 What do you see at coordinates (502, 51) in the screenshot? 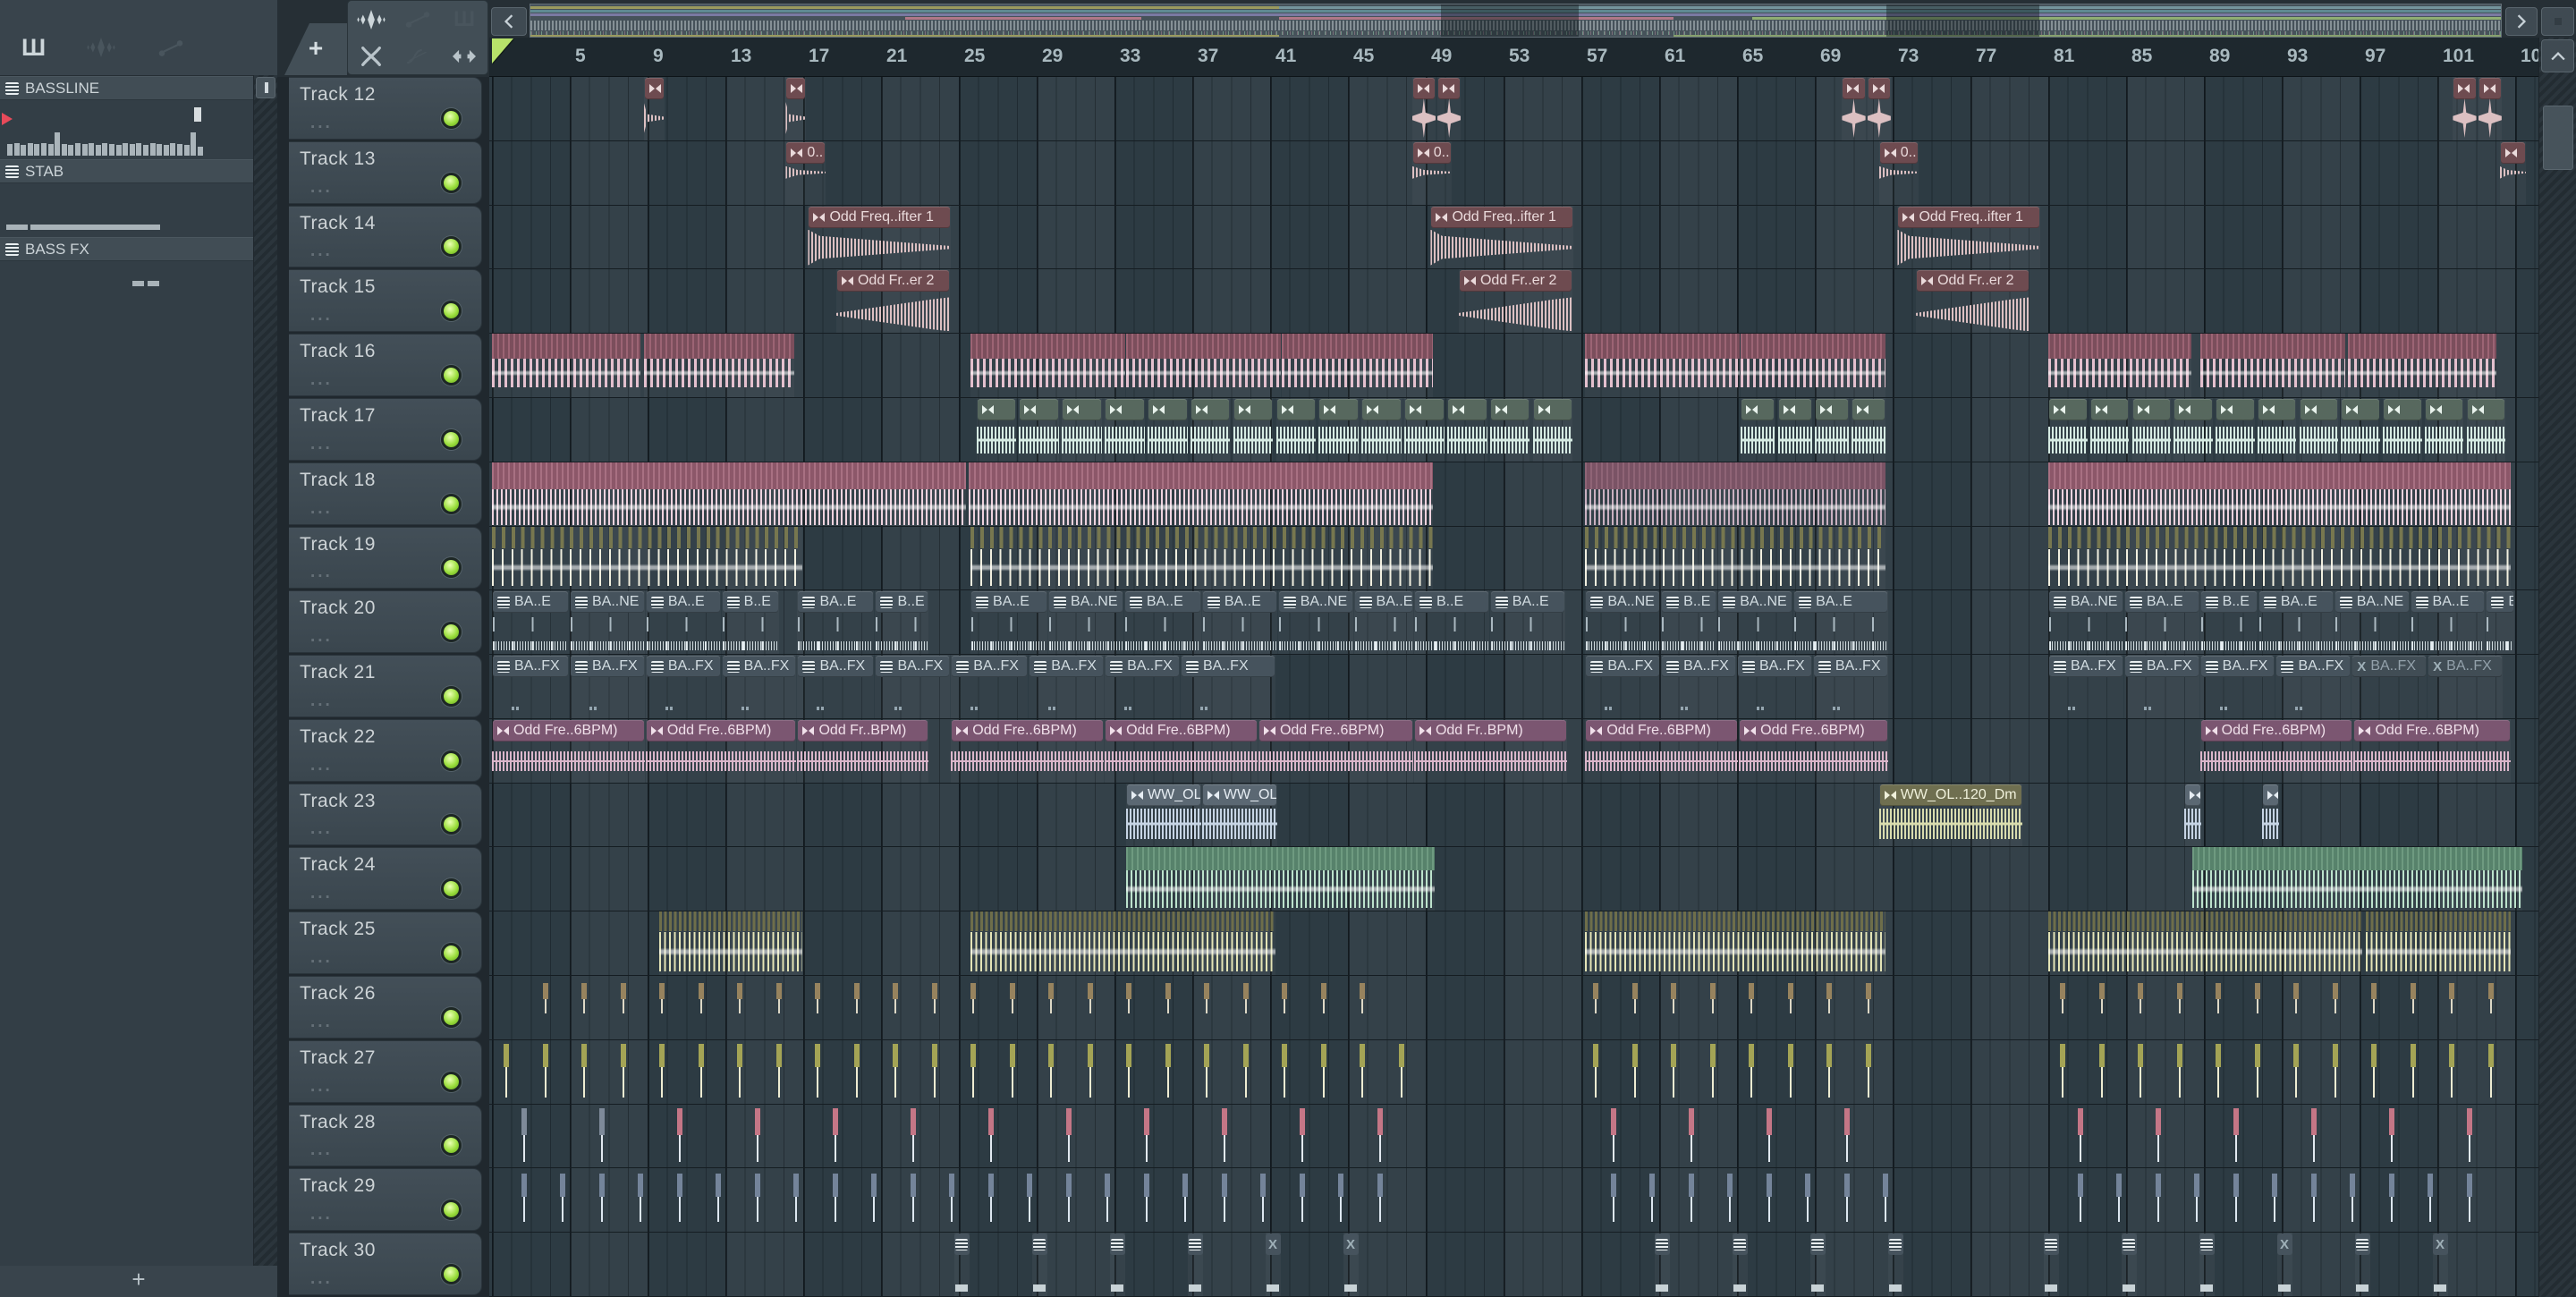
I see `playhead-marker` at bounding box center [502, 51].